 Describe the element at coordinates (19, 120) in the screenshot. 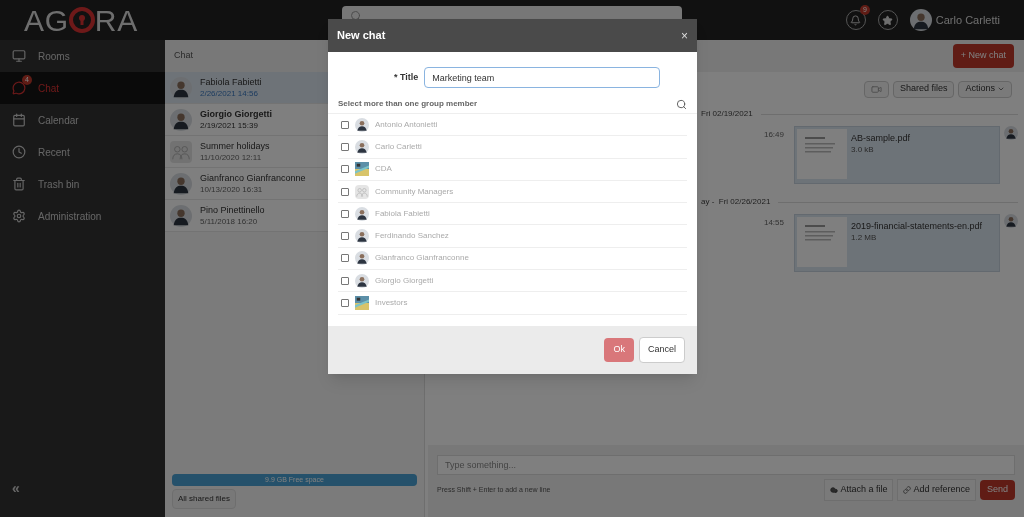

I see `calendar-icon` at that location.